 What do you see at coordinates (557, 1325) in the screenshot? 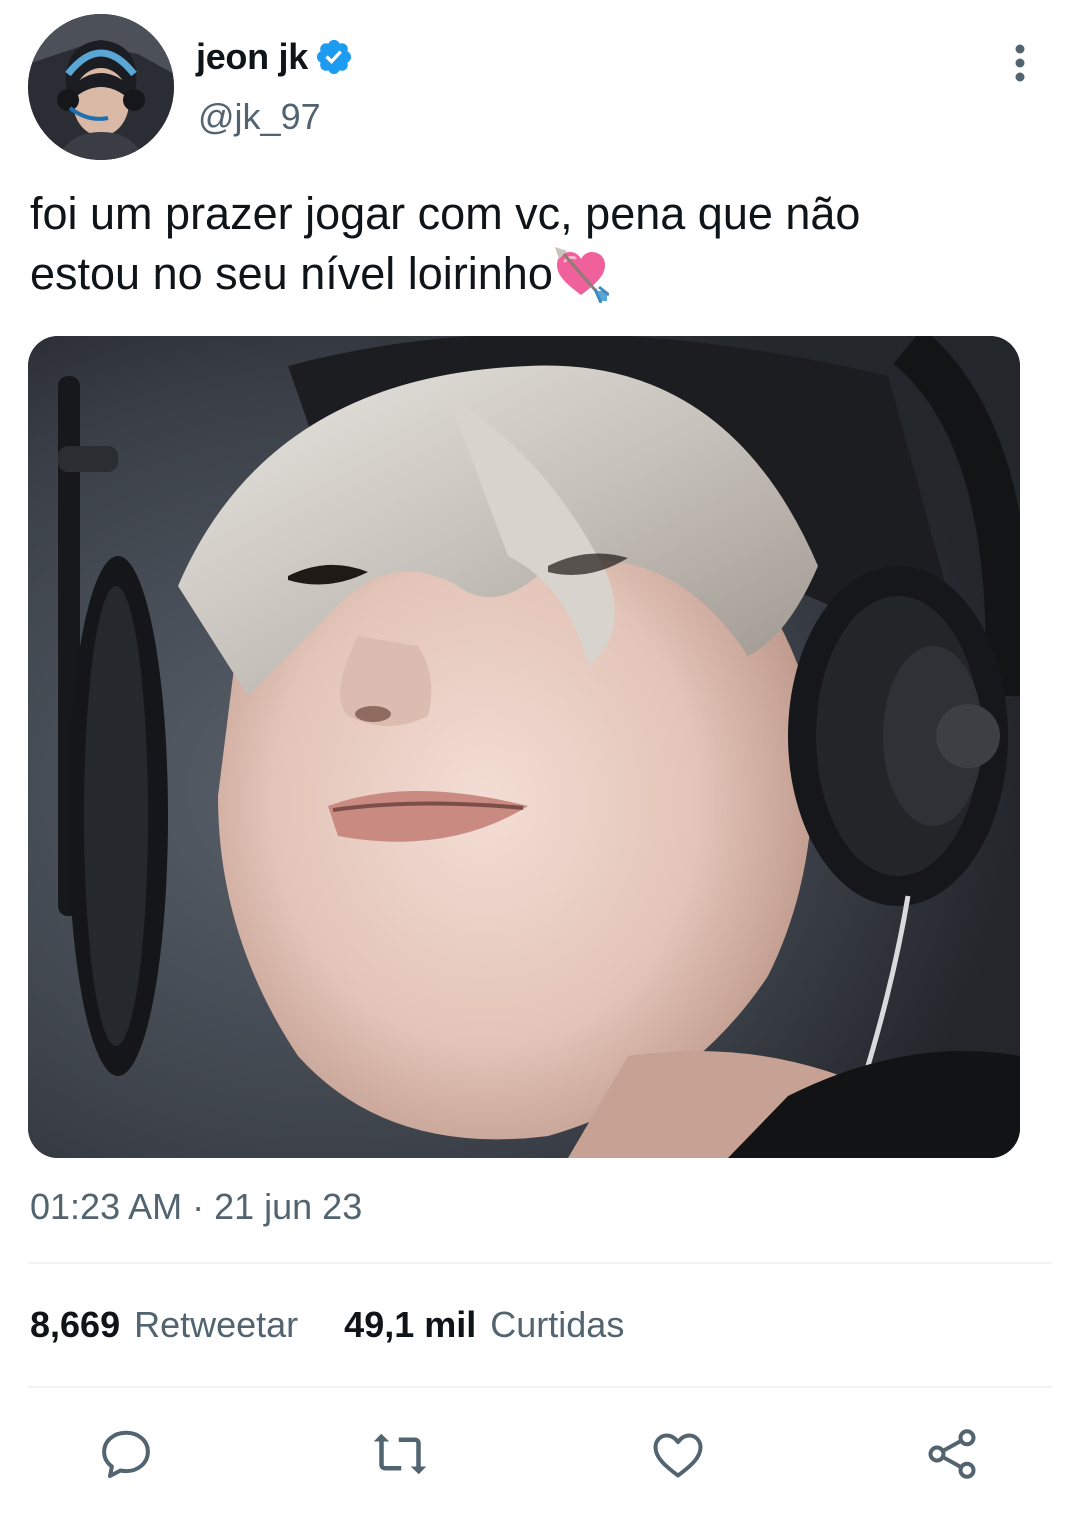
I see `like-label: Curtidas` at bounding box center [557, 1325].